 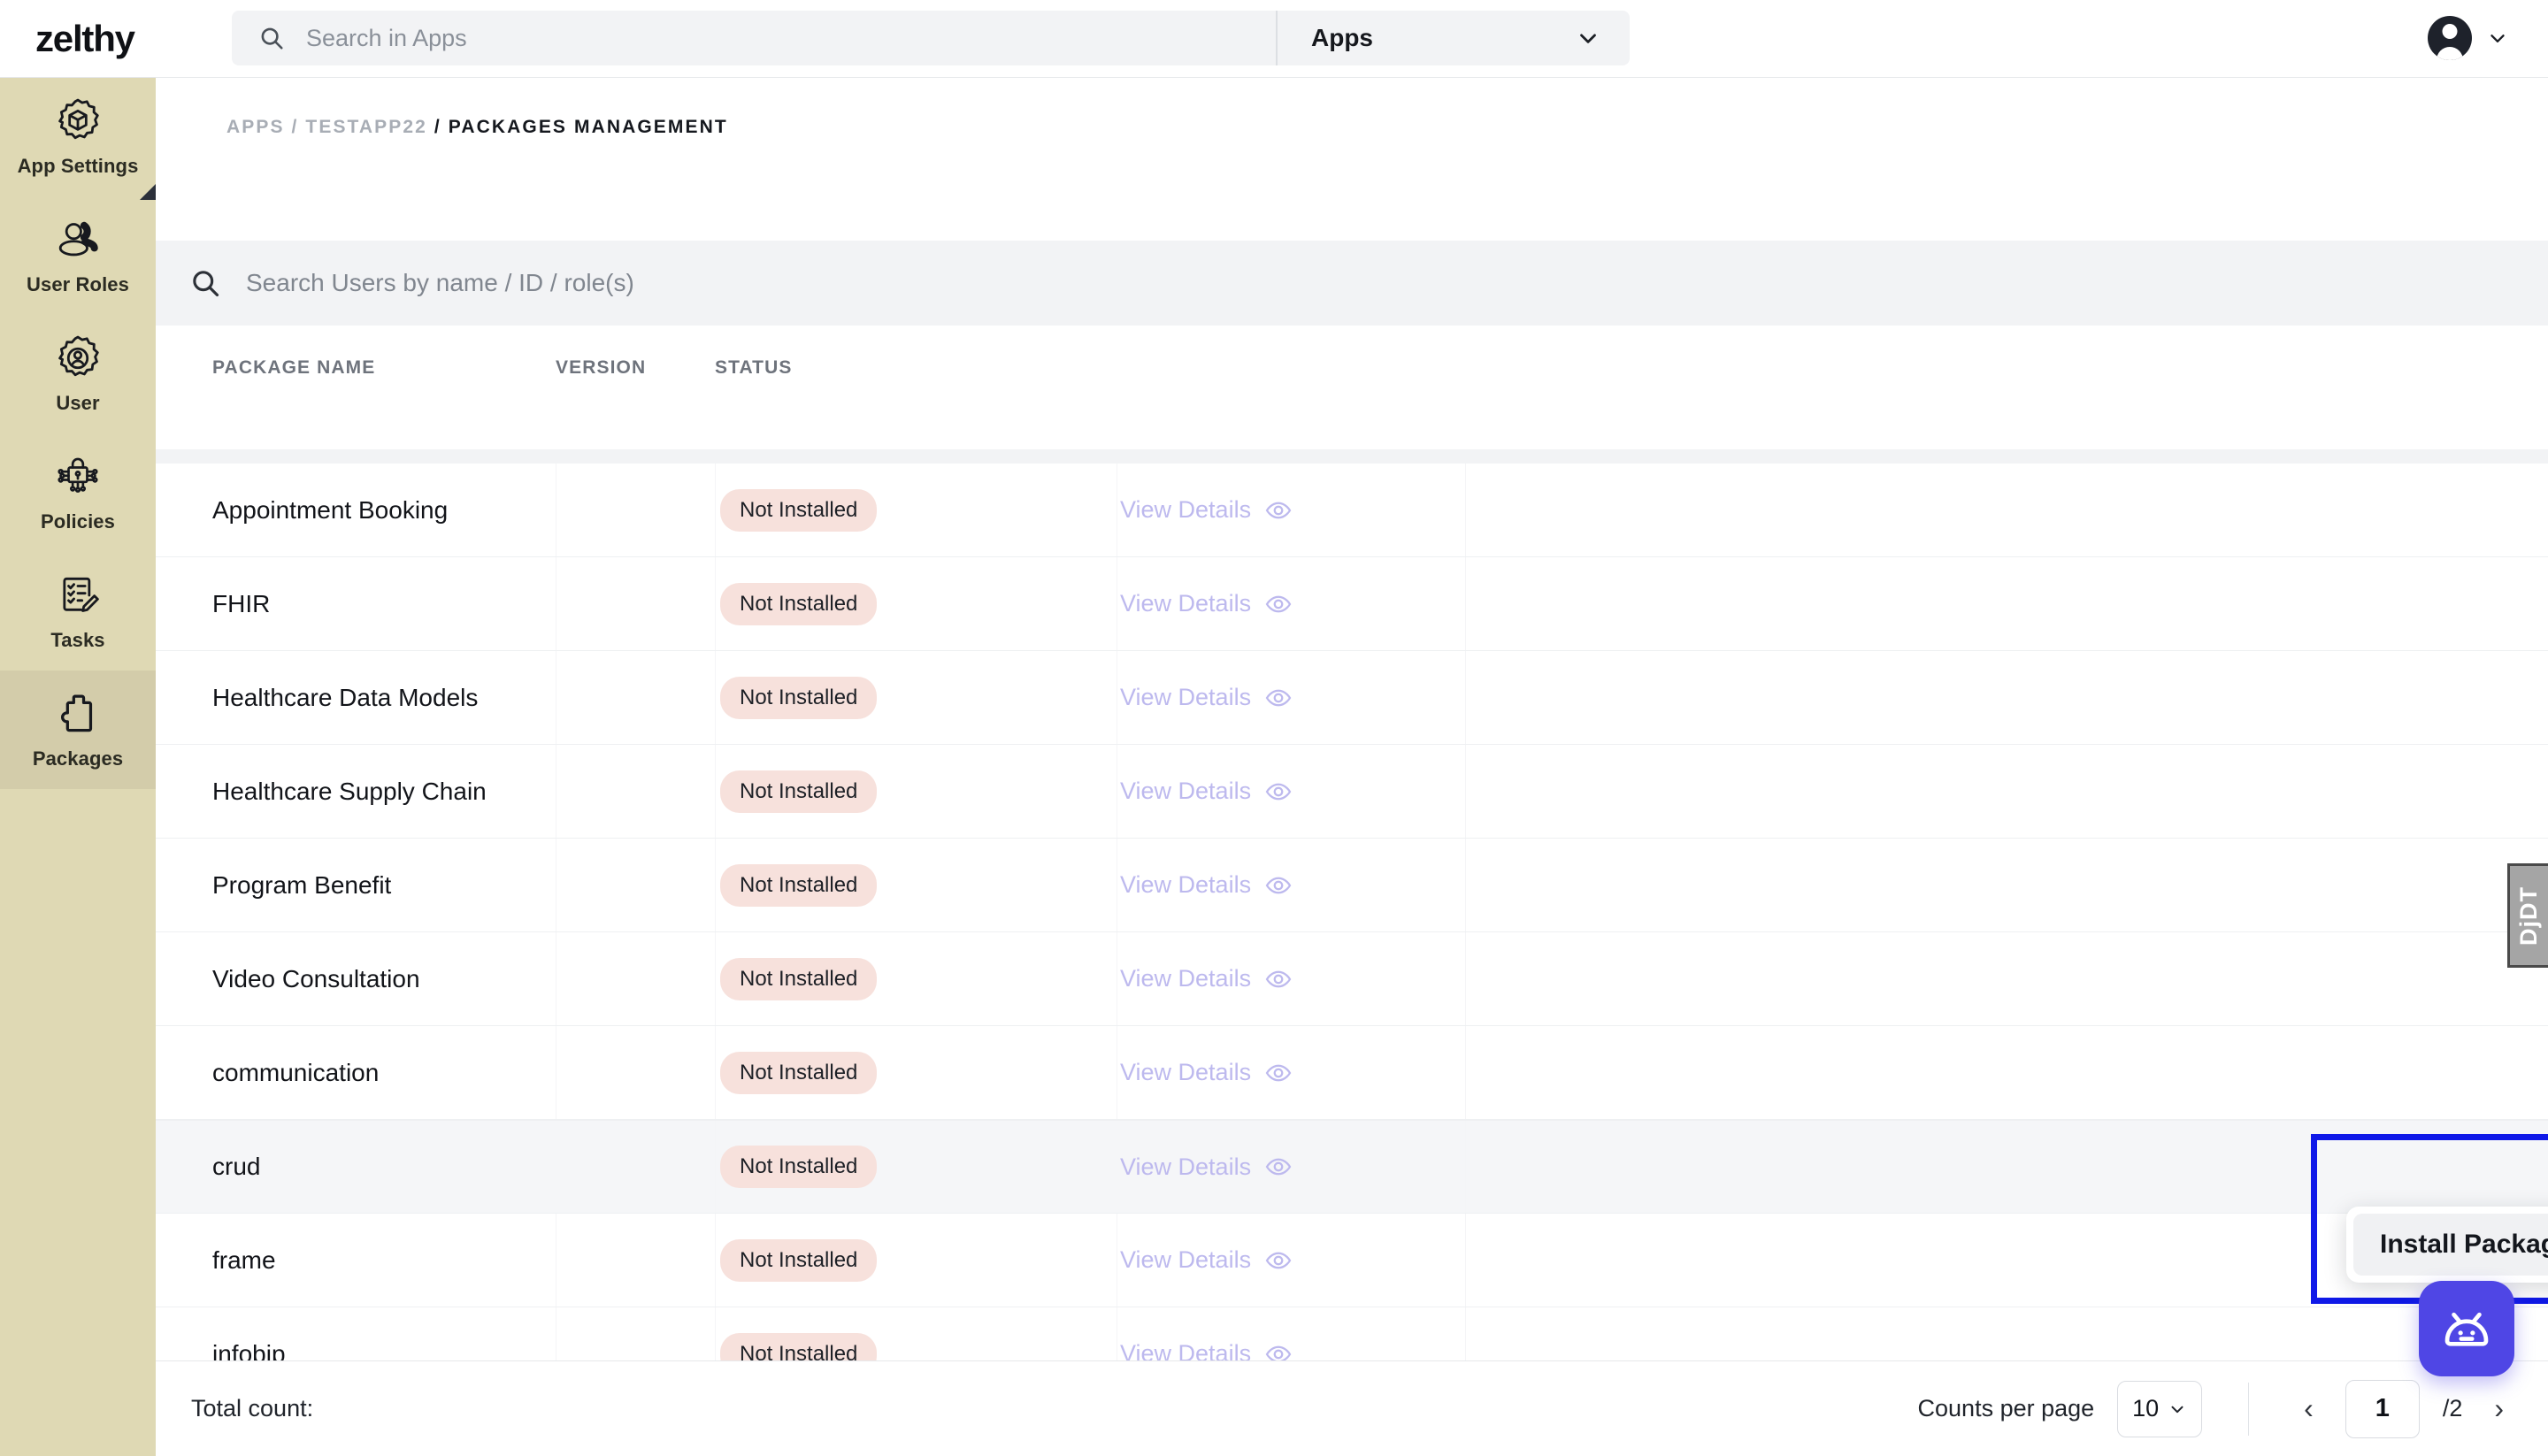 I want to click on sidebar-item-user: User, so click(x=78, y=374).